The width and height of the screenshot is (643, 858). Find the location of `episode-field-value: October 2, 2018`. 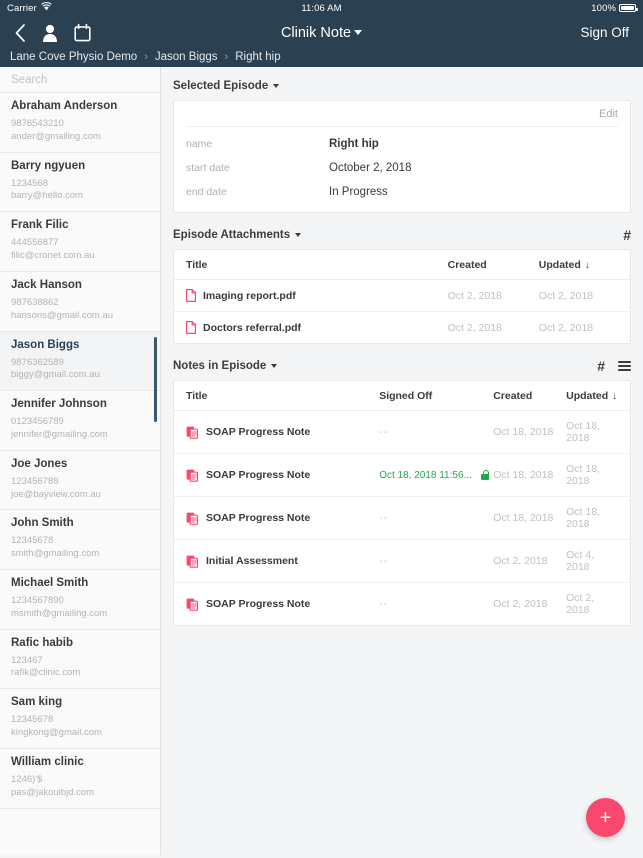

episode-field-value: October 2, 2018 is located at coordinates (370, 168).